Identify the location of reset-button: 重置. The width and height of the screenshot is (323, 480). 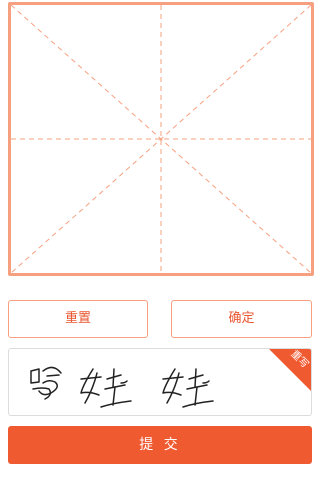
(78, 319).